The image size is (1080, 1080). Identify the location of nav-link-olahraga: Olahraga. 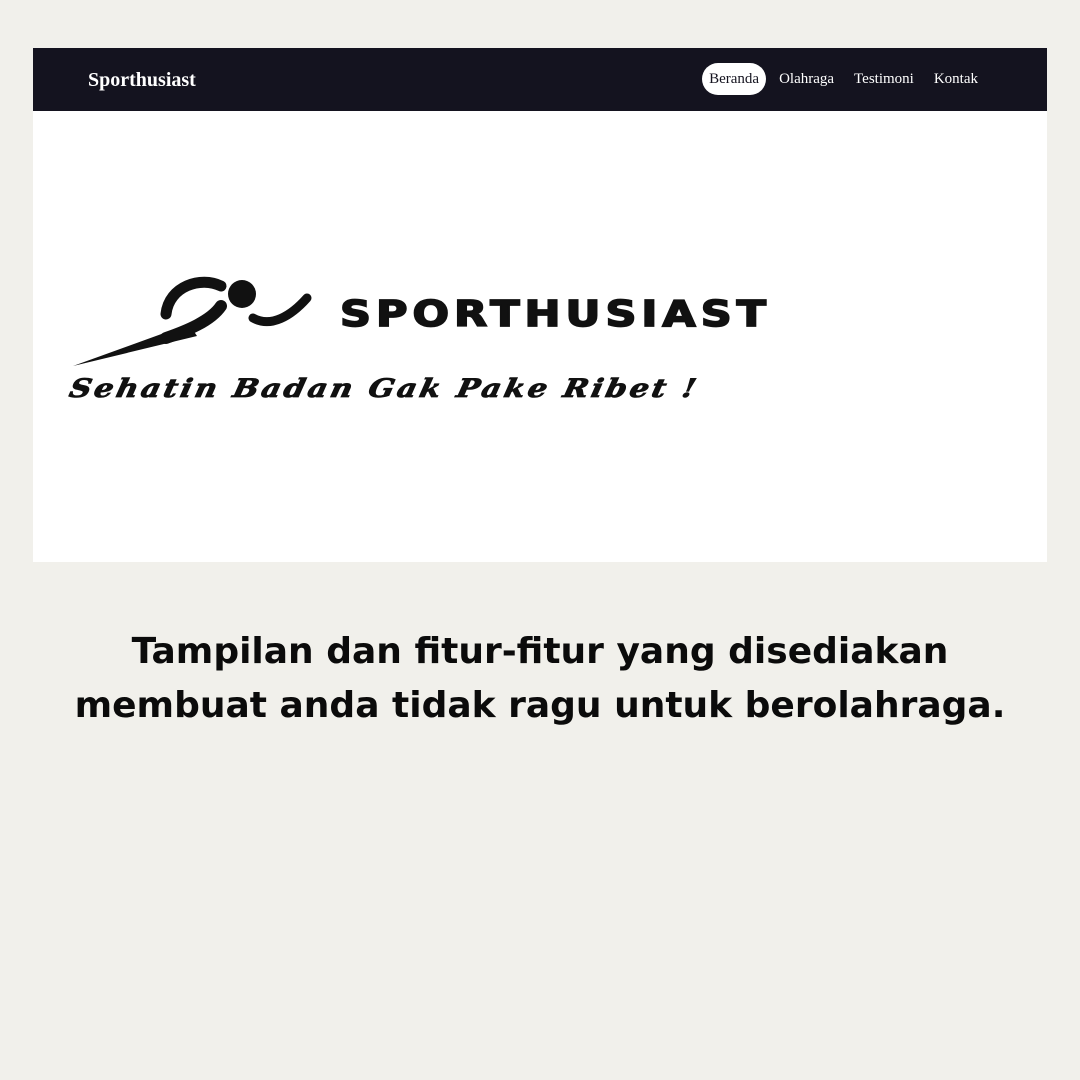
(806, 79).